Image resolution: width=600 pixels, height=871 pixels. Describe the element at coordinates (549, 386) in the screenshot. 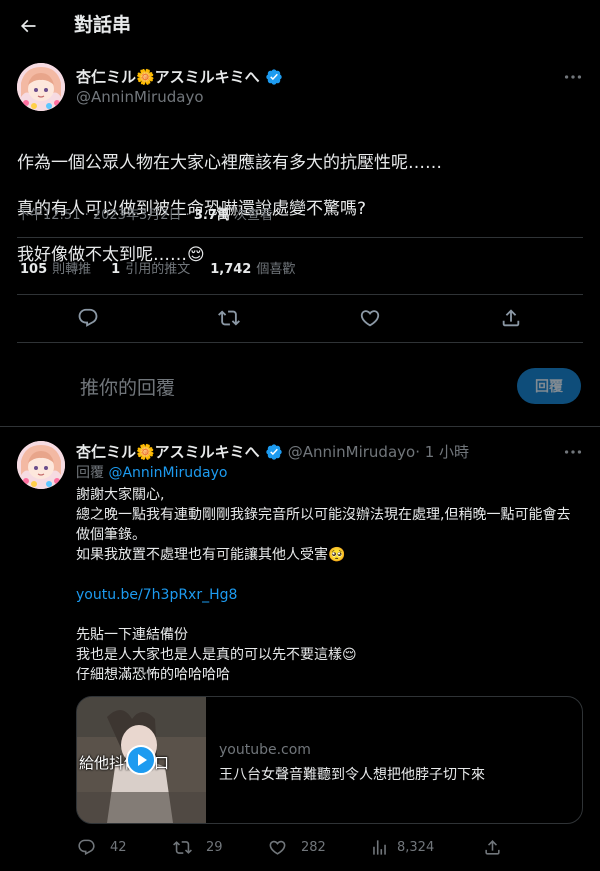

I see `reply-button: 回覆` at that location.